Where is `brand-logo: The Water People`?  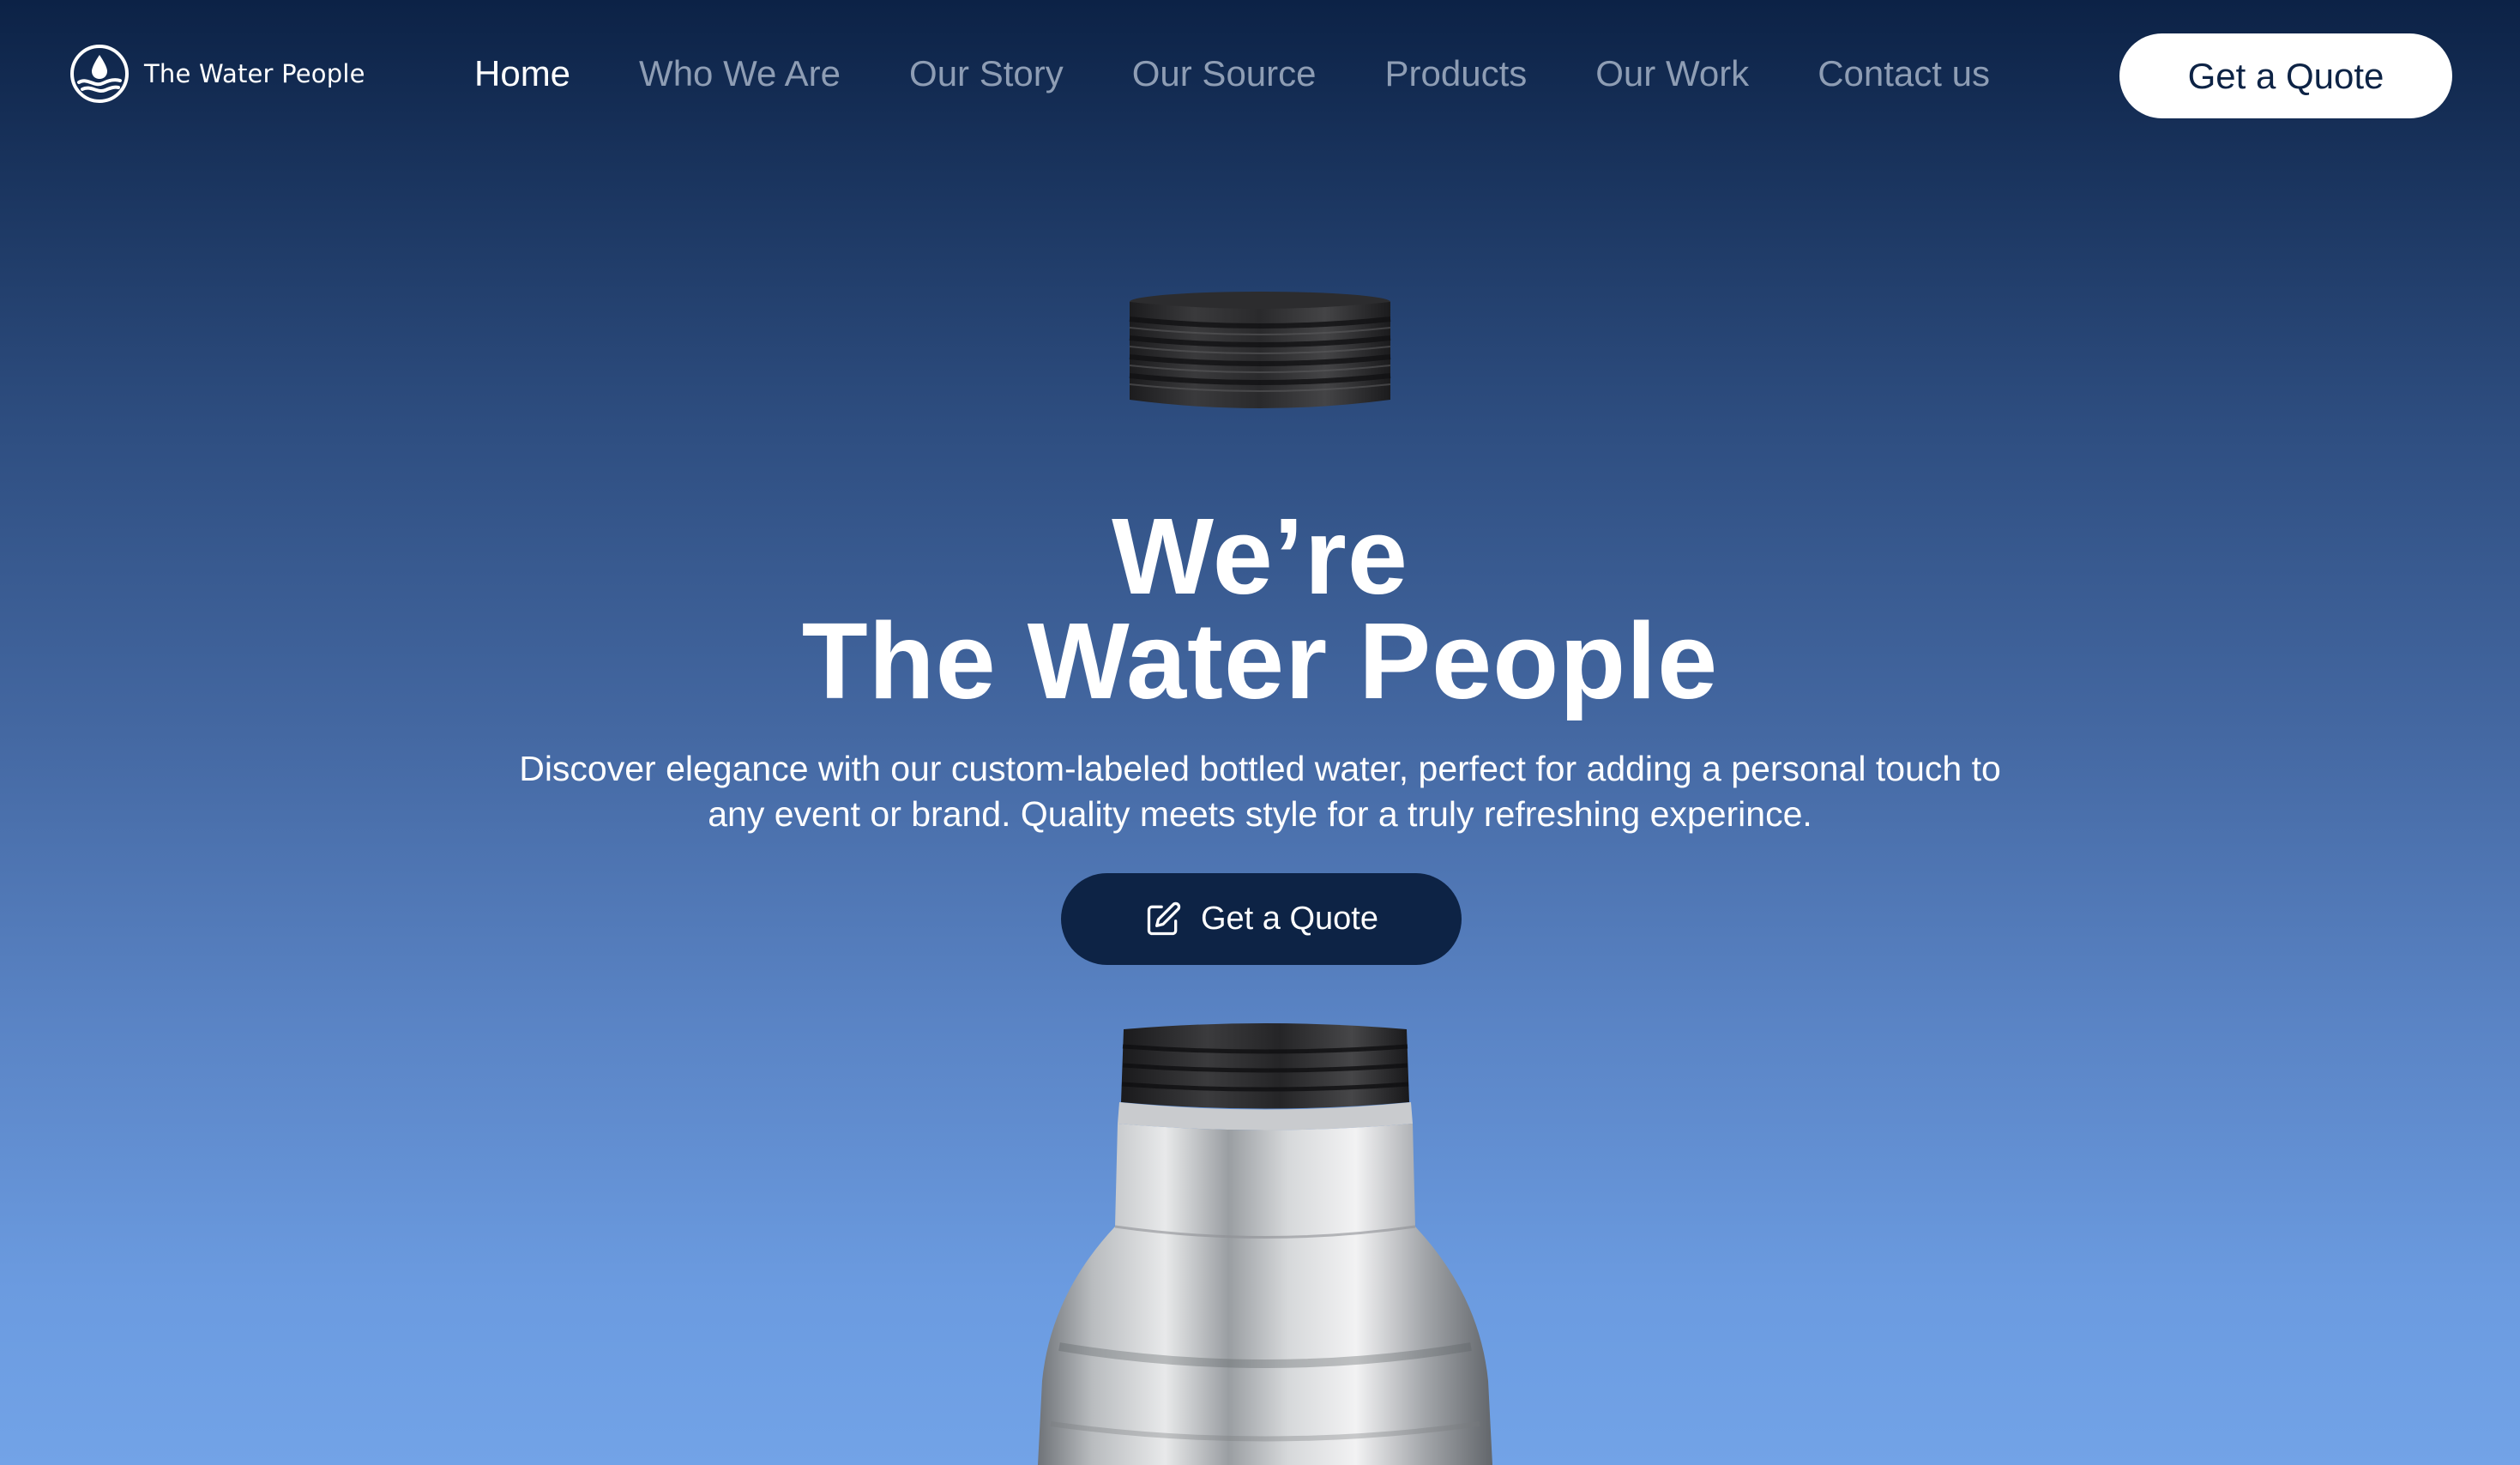
brand-logo: The Water People is located at coordinates (217, 74).